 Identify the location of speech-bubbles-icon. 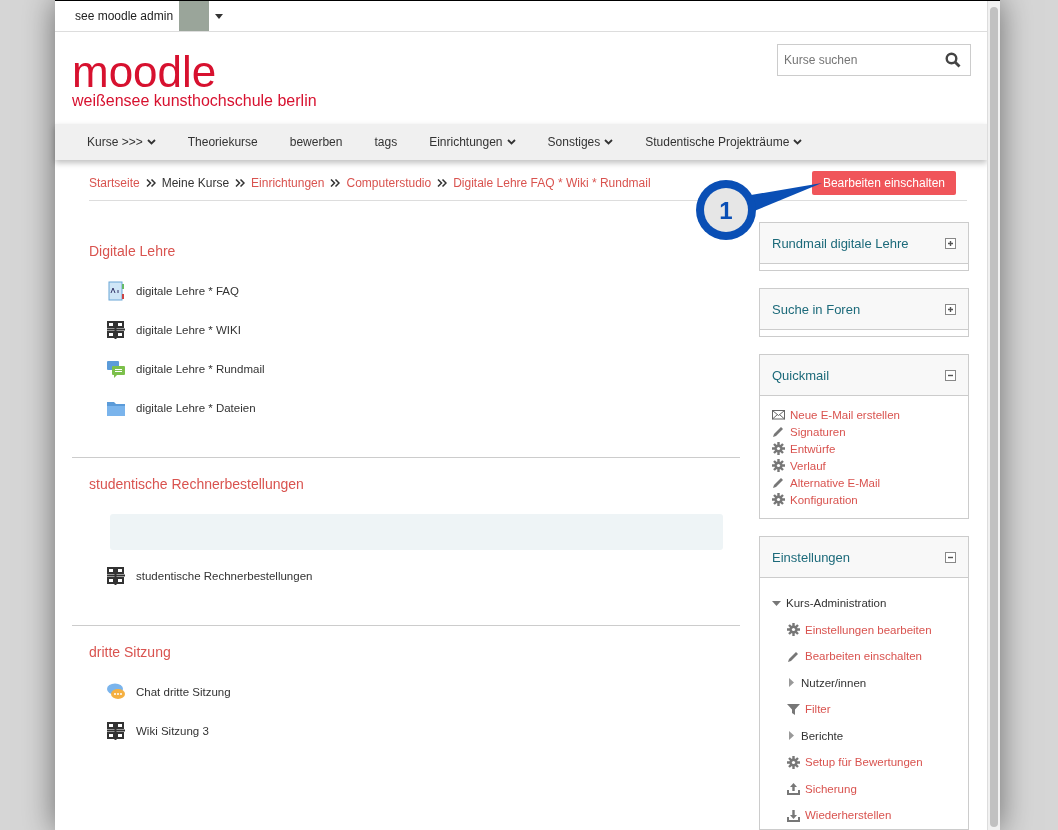
(116, 369).